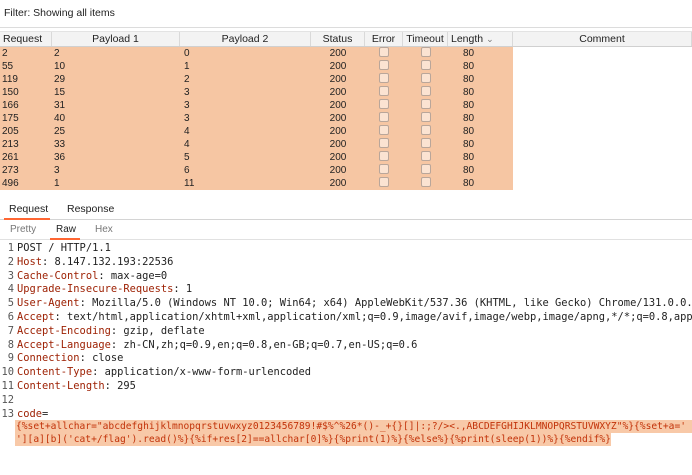 The height and width of the screenshot is (475, 692). I want to click on table-row: 55 10 1 200 80, so click(346, 66).